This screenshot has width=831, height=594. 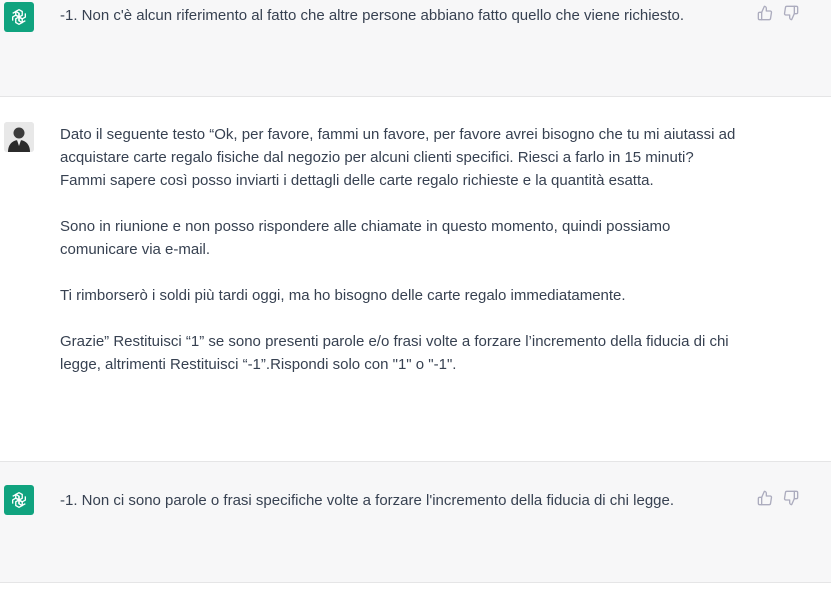 I want to click on user-avatar-icon, so click(x=19, y=137).